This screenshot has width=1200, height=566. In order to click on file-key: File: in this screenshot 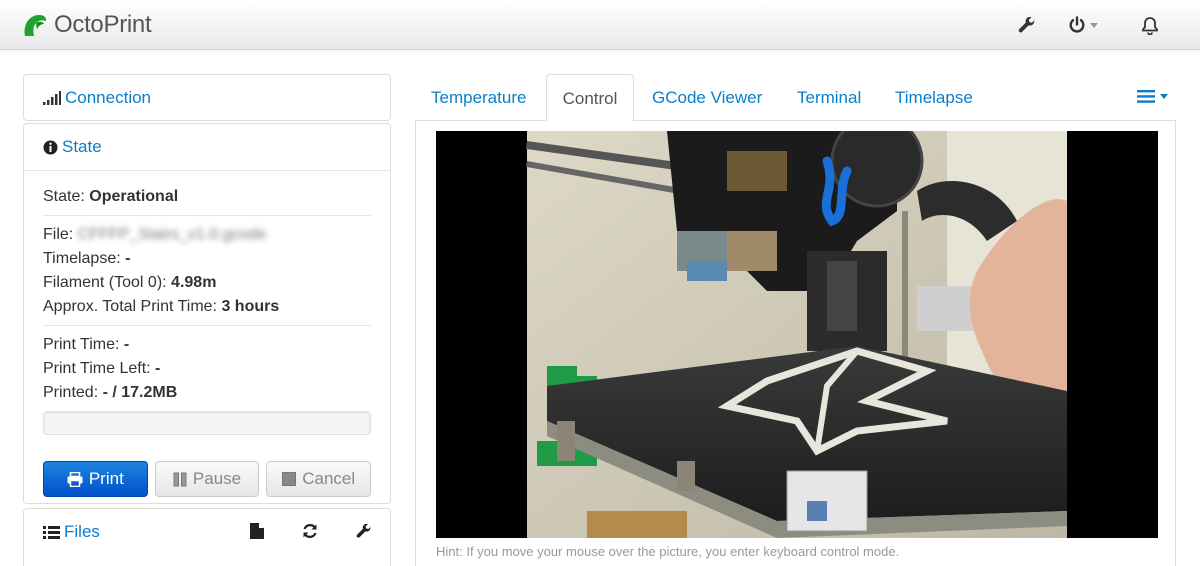, I will do `click(58, 234)`.